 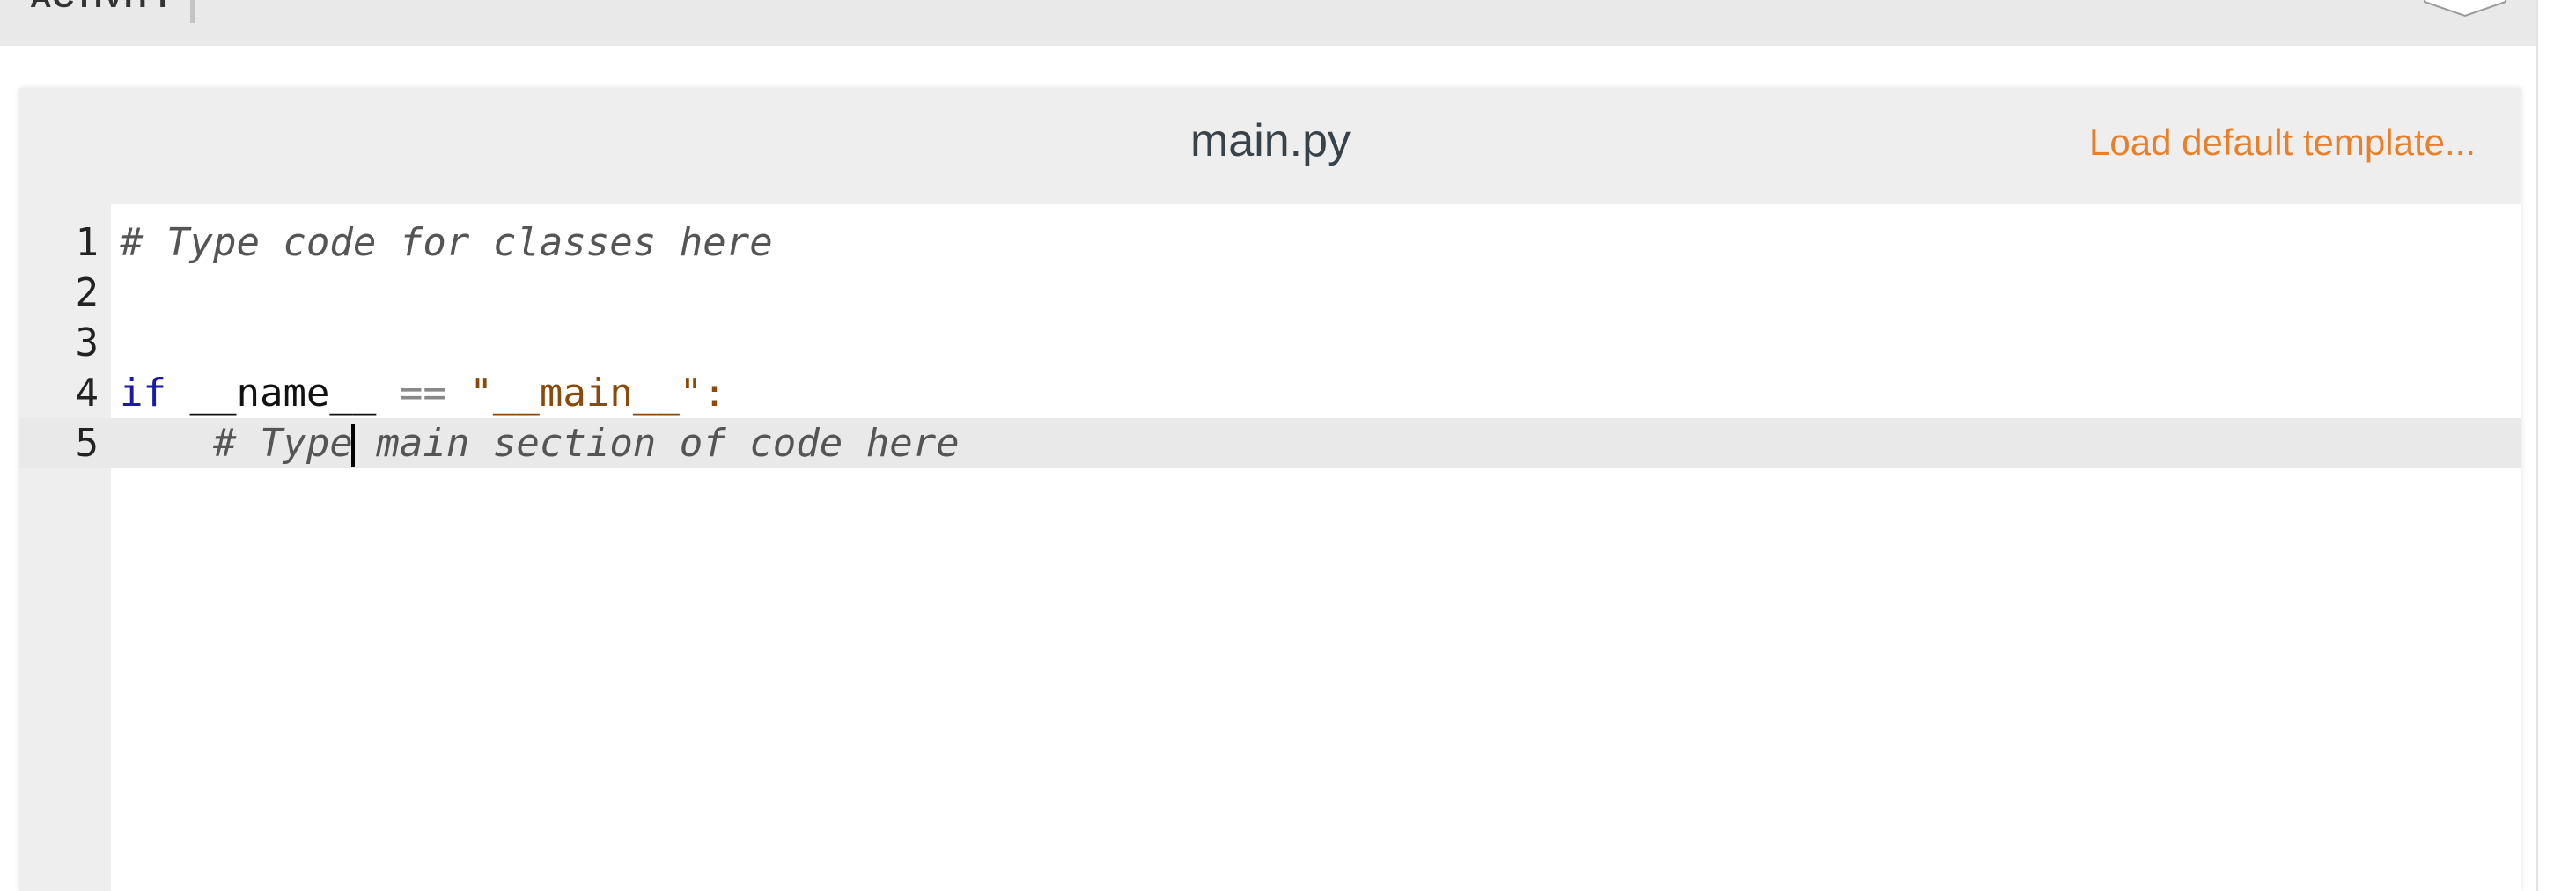 What do you see at coordinates (715, 393) in the screenshot?
I see `code-colon: :` at bounding box center [715, 393].